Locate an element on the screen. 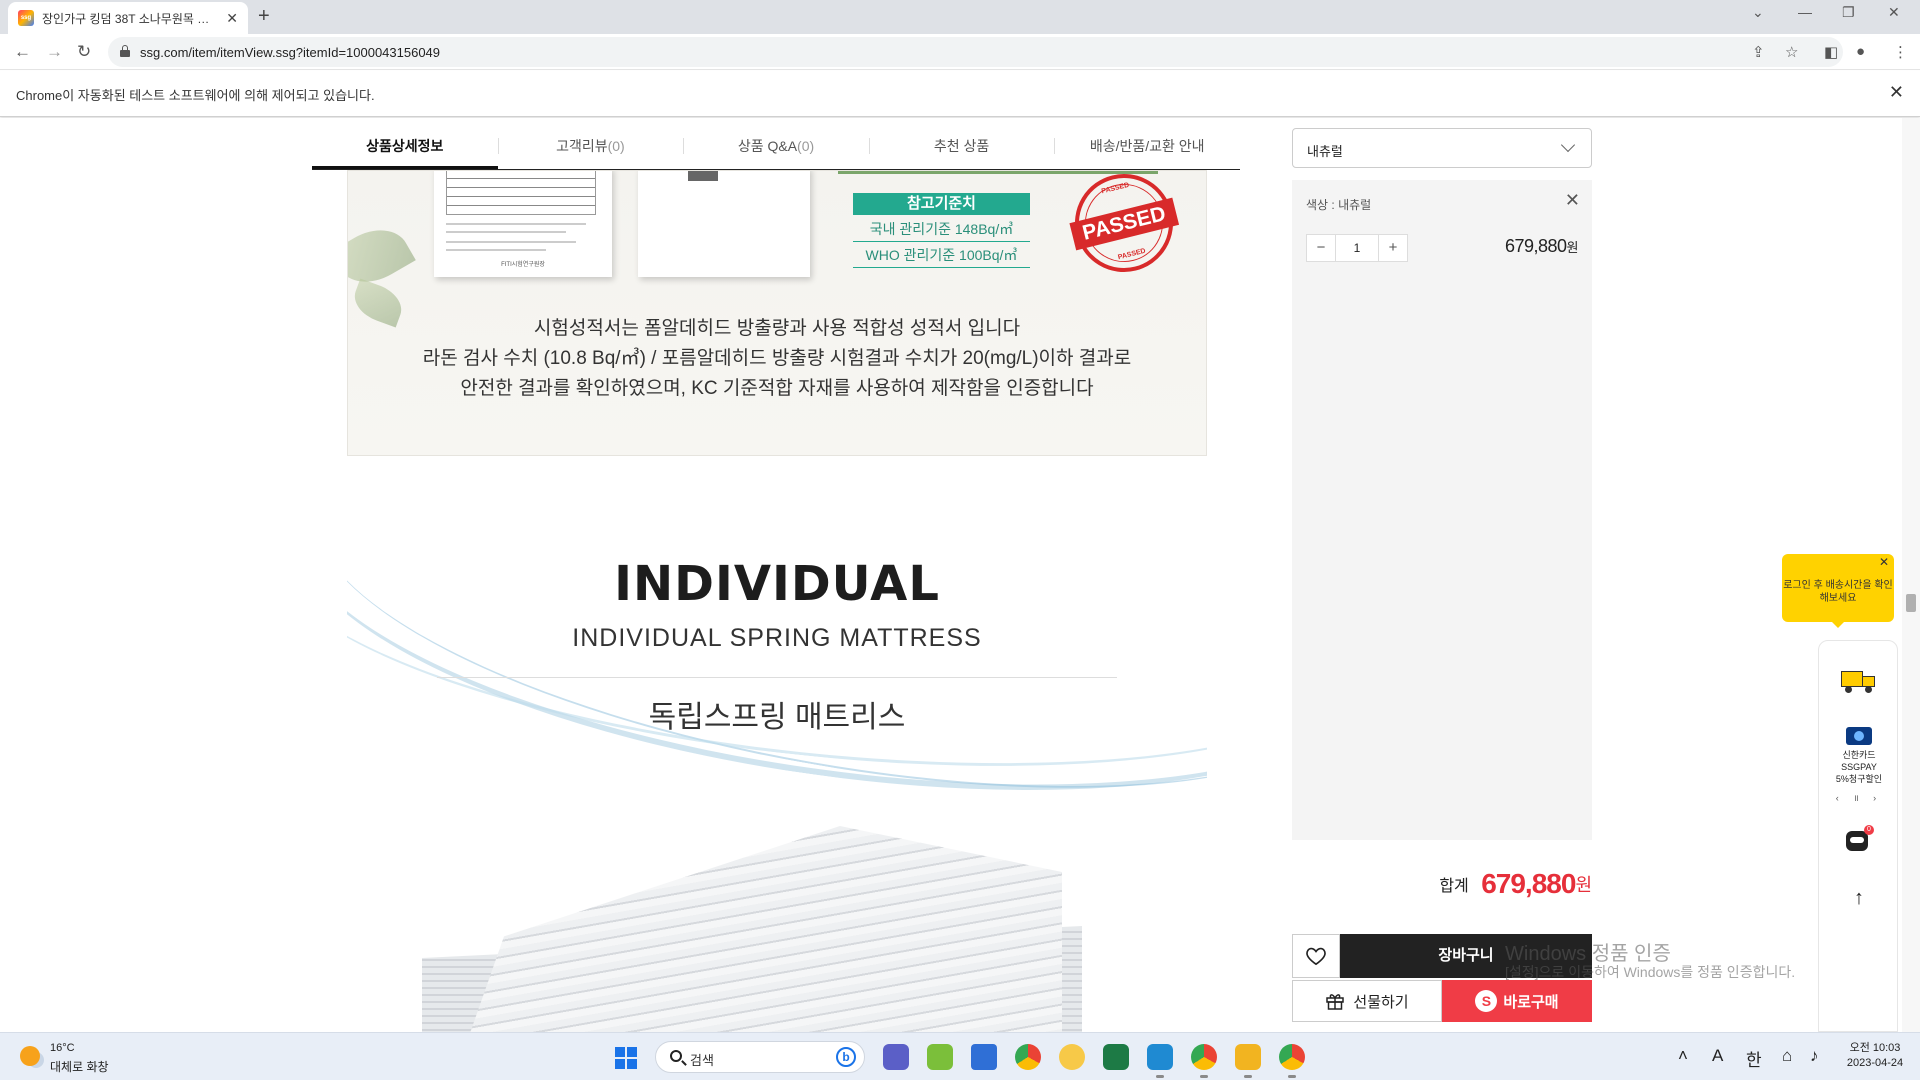 This screenshot has width=1920, height=1080. excel-icon is located at coordinates (1116, 1057).